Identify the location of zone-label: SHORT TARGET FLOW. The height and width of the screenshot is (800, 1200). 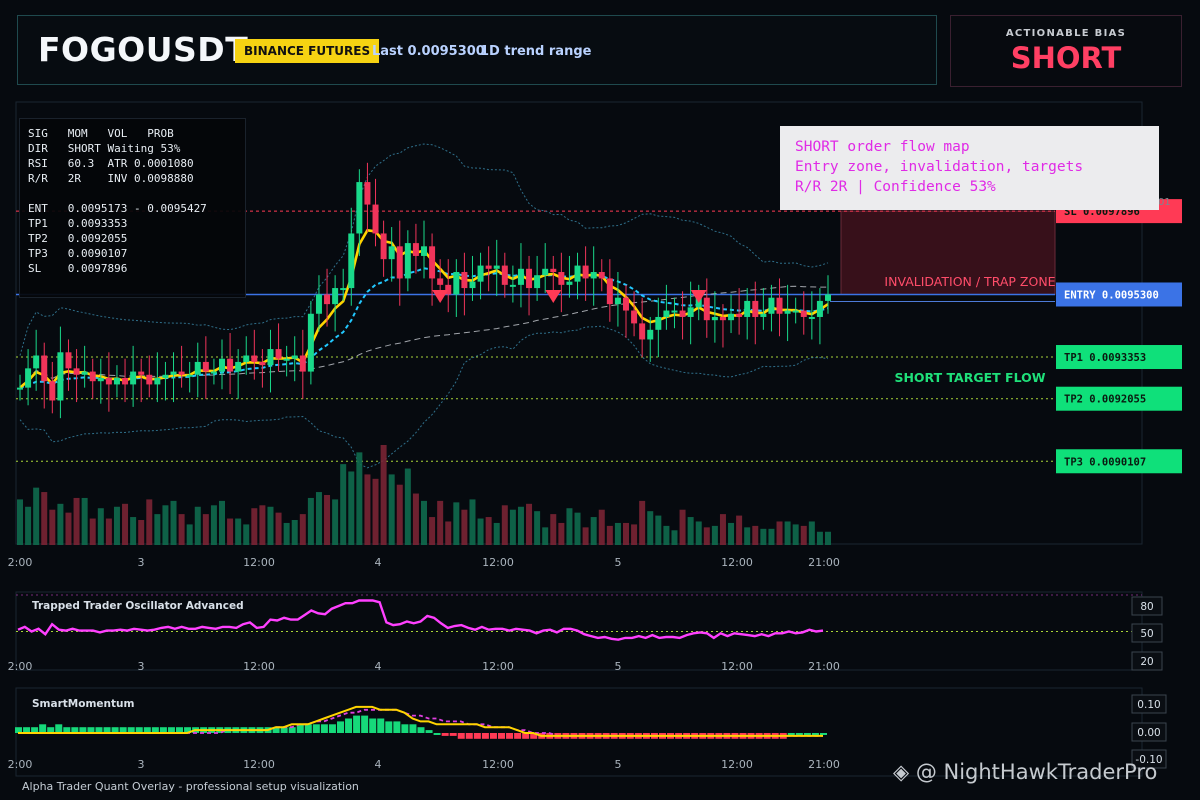
(969, 377).